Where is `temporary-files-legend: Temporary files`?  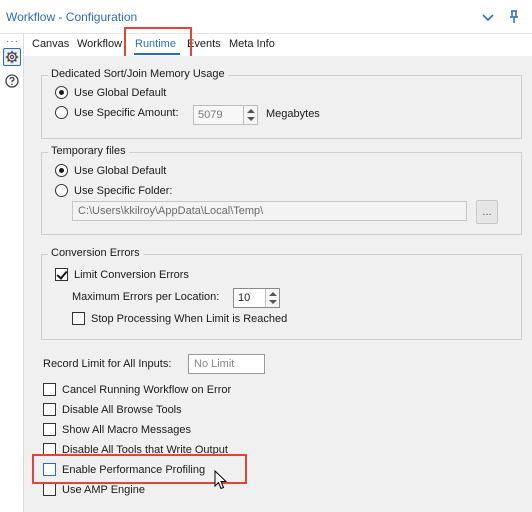
temporary-files-legend: Temporary files is located at coordinates (88, 151).